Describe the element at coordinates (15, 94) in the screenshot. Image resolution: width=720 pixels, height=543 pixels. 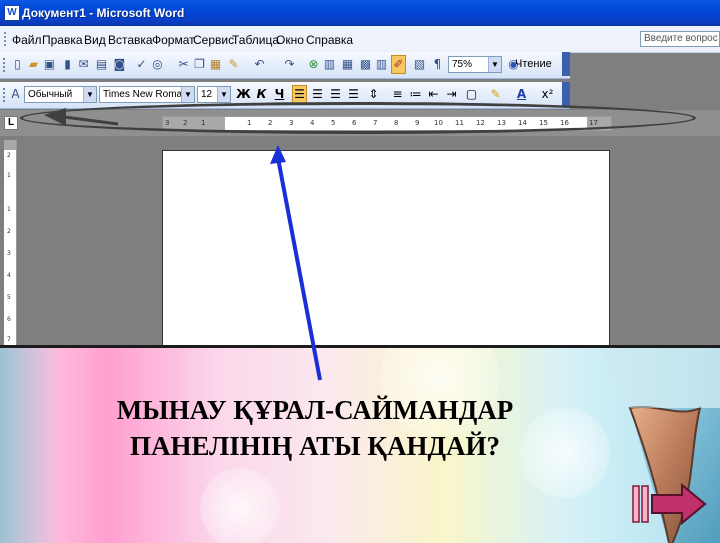
I see `styles-pane-icon: A` at that location.